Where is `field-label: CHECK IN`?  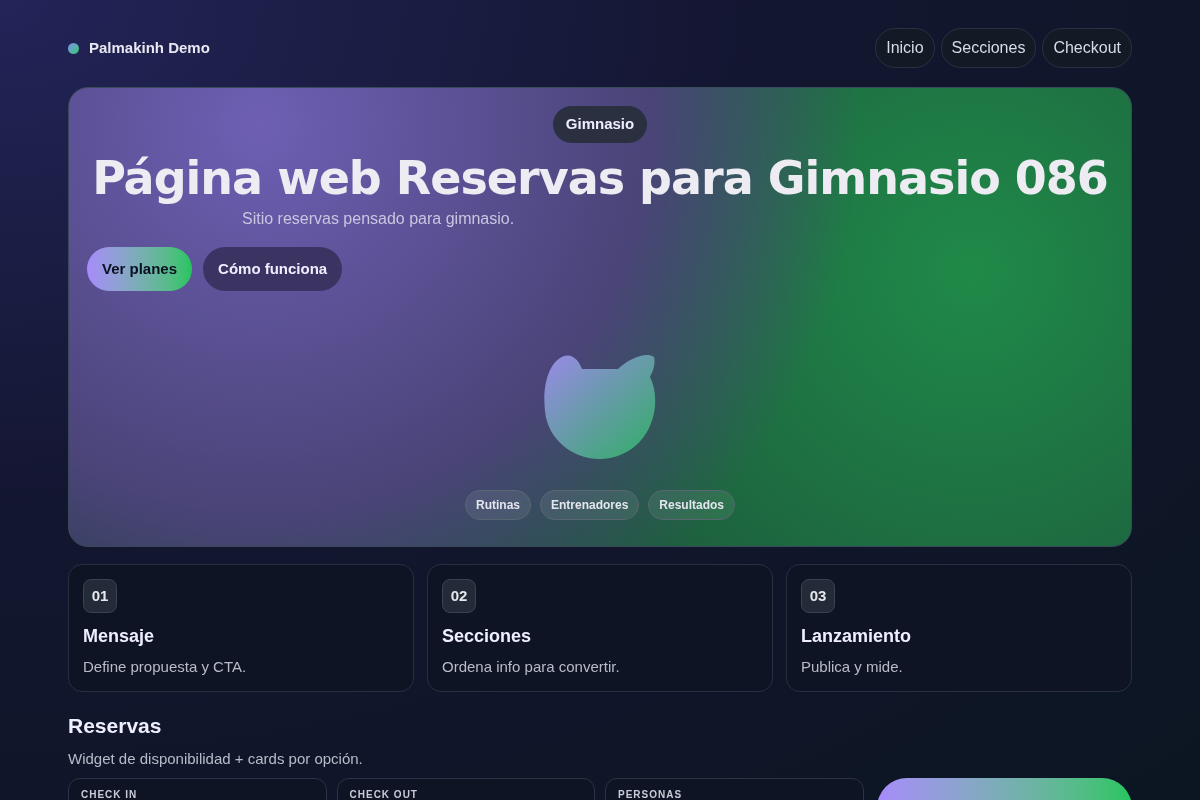 field-label: CHECK IN is located at coordinates (109, 794).